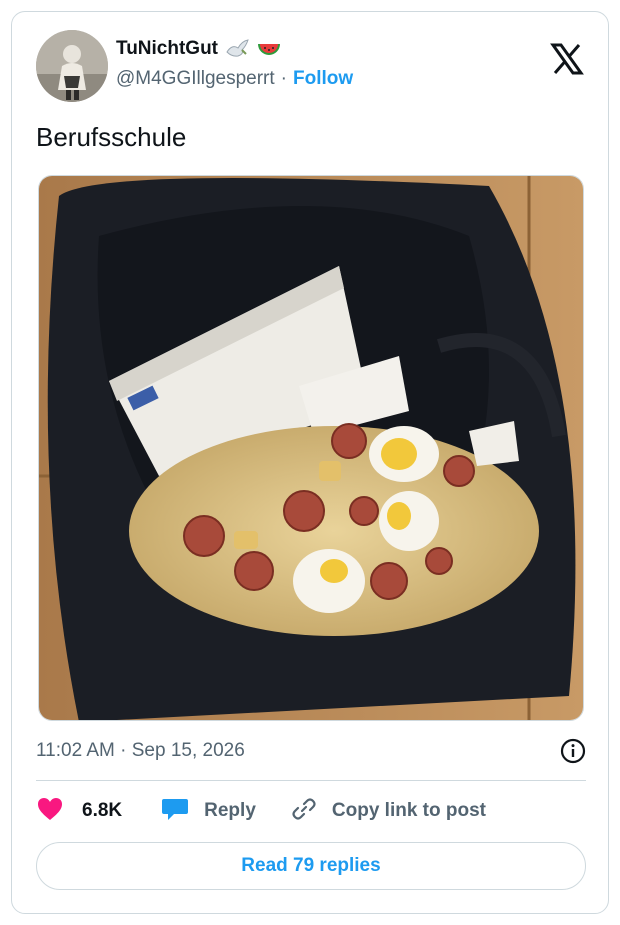 Image resolution: width=620 pixels, height=925 pixels. Describe the element at coordinates (304, 811) in the screenshot. I see `link-icon` at that location.